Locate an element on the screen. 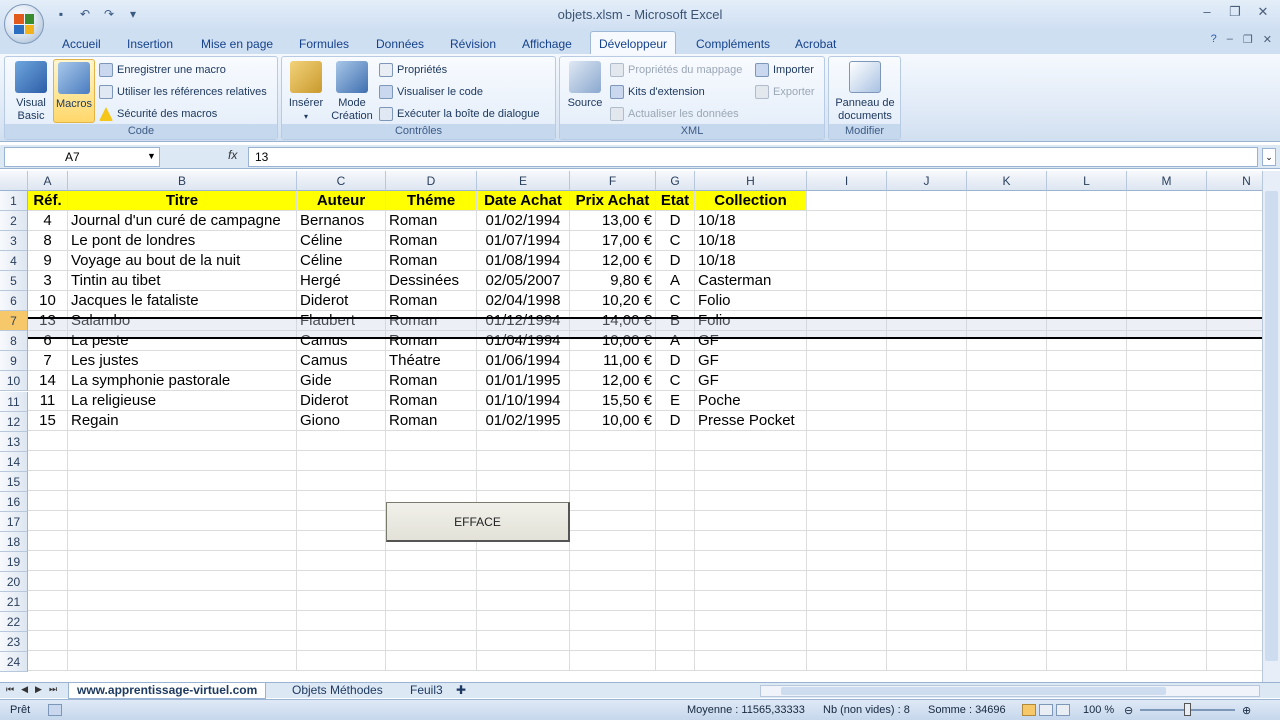 The image size is (1280, 720). table-cell: Camus is located at coordinates (341, 341).